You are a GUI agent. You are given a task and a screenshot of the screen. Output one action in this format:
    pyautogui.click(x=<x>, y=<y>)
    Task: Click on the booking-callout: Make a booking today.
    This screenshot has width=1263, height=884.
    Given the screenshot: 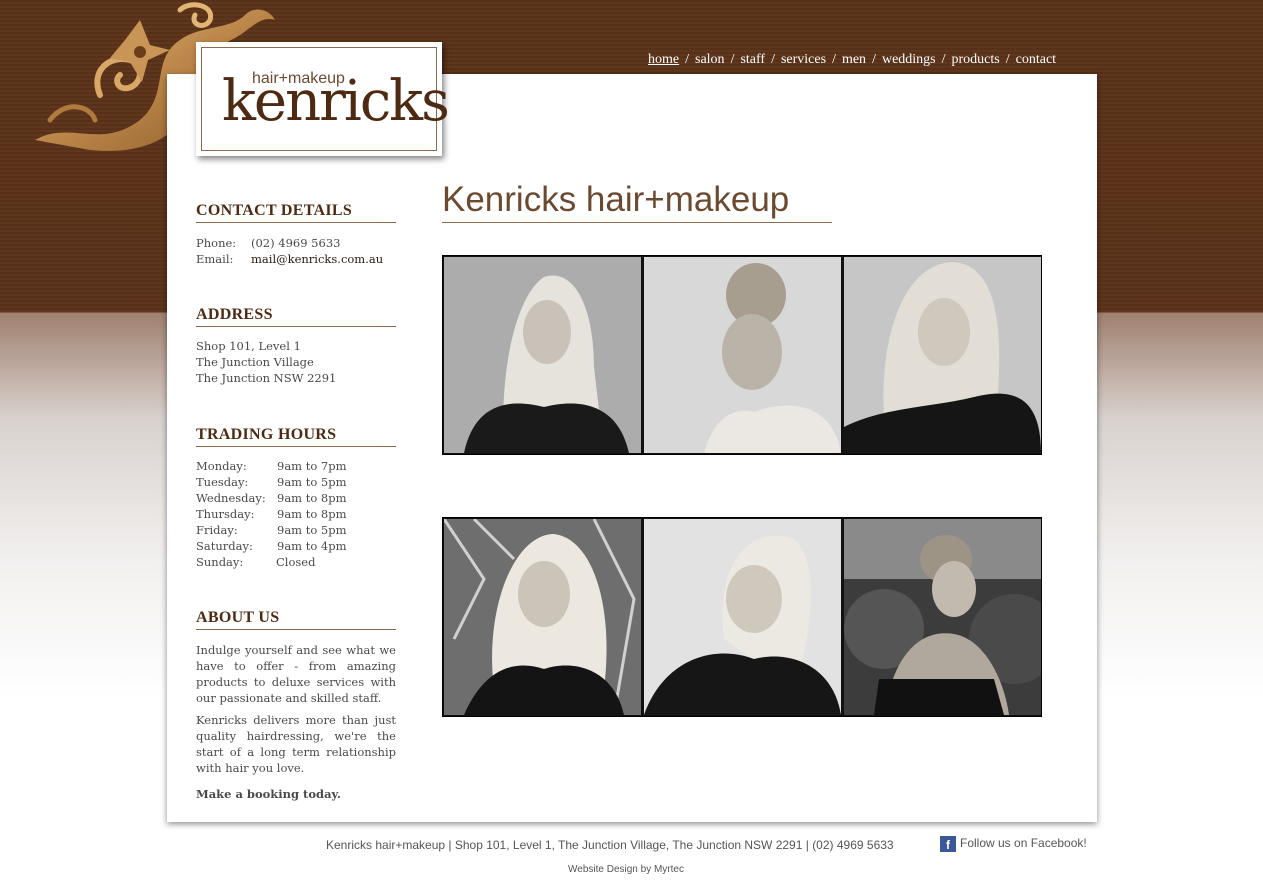 What is the action you would take?
    pyautogui.click(x=268, y=794)
    